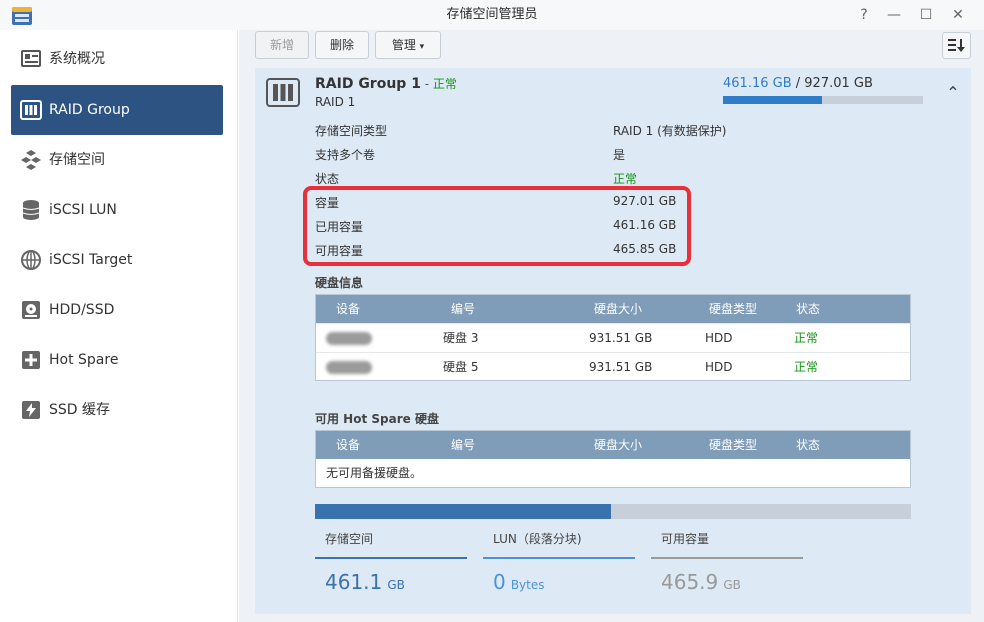 This screenshot has width=984, height=622. I want to click on sidebar-item-hdd-ssd: HDD/SSD, so click(117, 310).